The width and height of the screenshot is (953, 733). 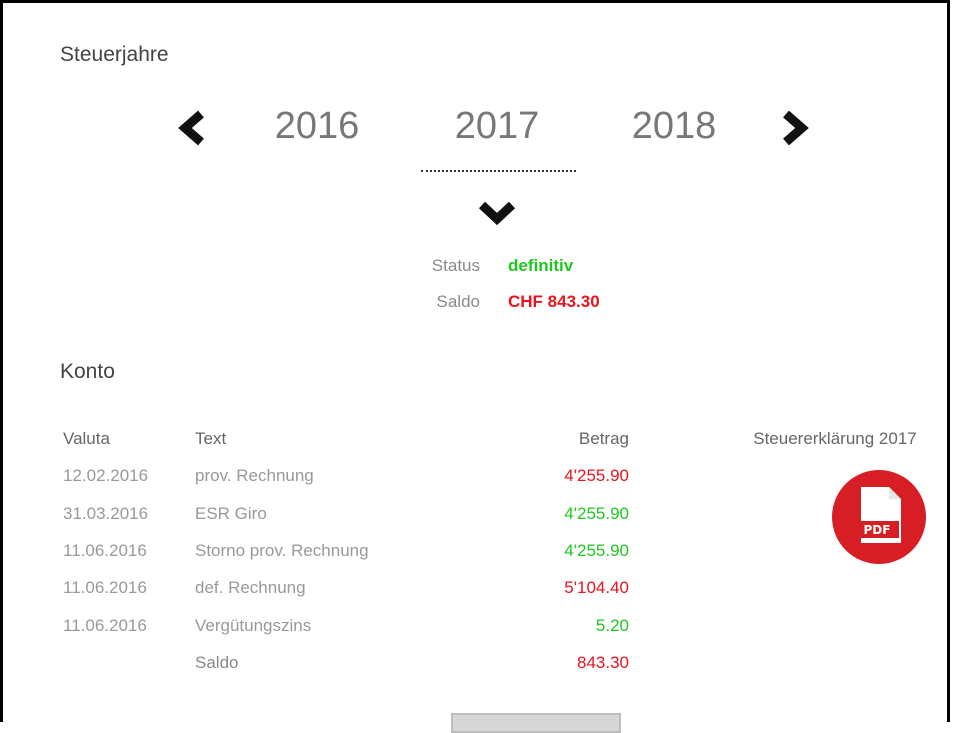 What do you see at coordinates (211, 438) in the screenshot?
I see `column-header-text: Text` at bounding box center [211, 438].